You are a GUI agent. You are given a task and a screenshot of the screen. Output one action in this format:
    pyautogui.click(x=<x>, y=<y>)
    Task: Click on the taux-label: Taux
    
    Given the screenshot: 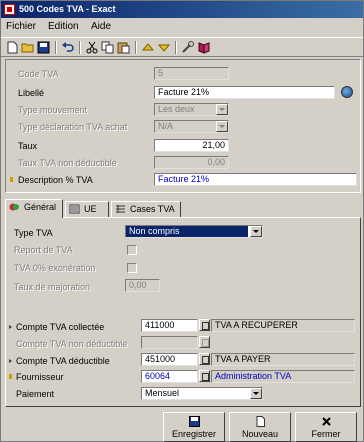 What is the action you would take?
    pyautogui.click(x=28, y=146)
    